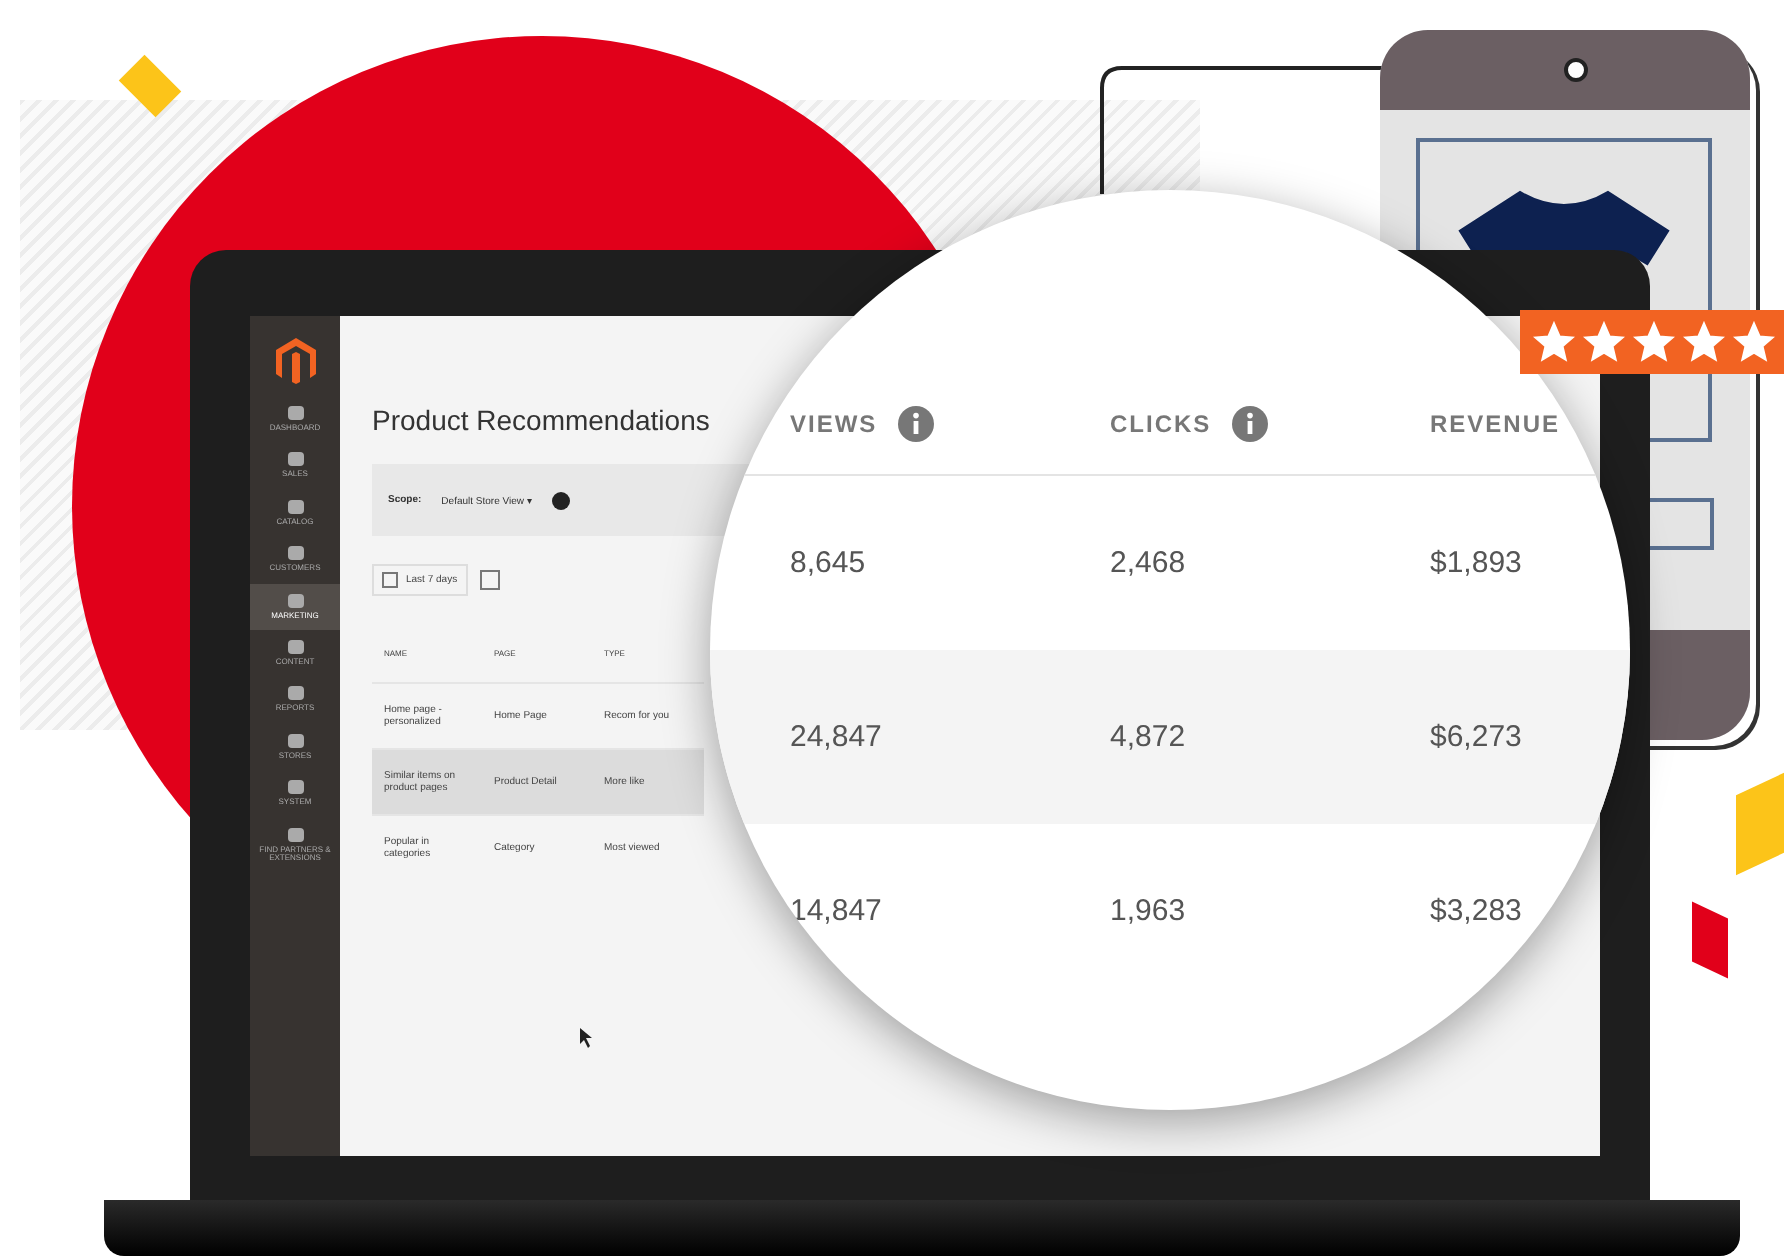 The image size is (1784, 1256). What do you see at coordinates (1477, 563) in the screenshot?
I see `table-cell-text: $1,893` at bounding box center [1477, 563].